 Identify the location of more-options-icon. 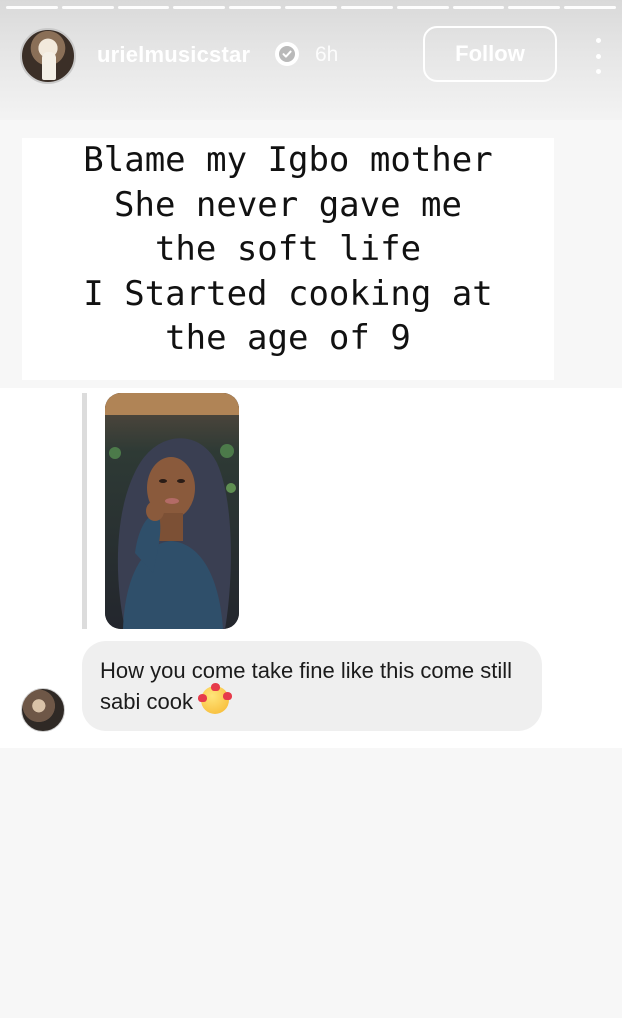
(598, 56).